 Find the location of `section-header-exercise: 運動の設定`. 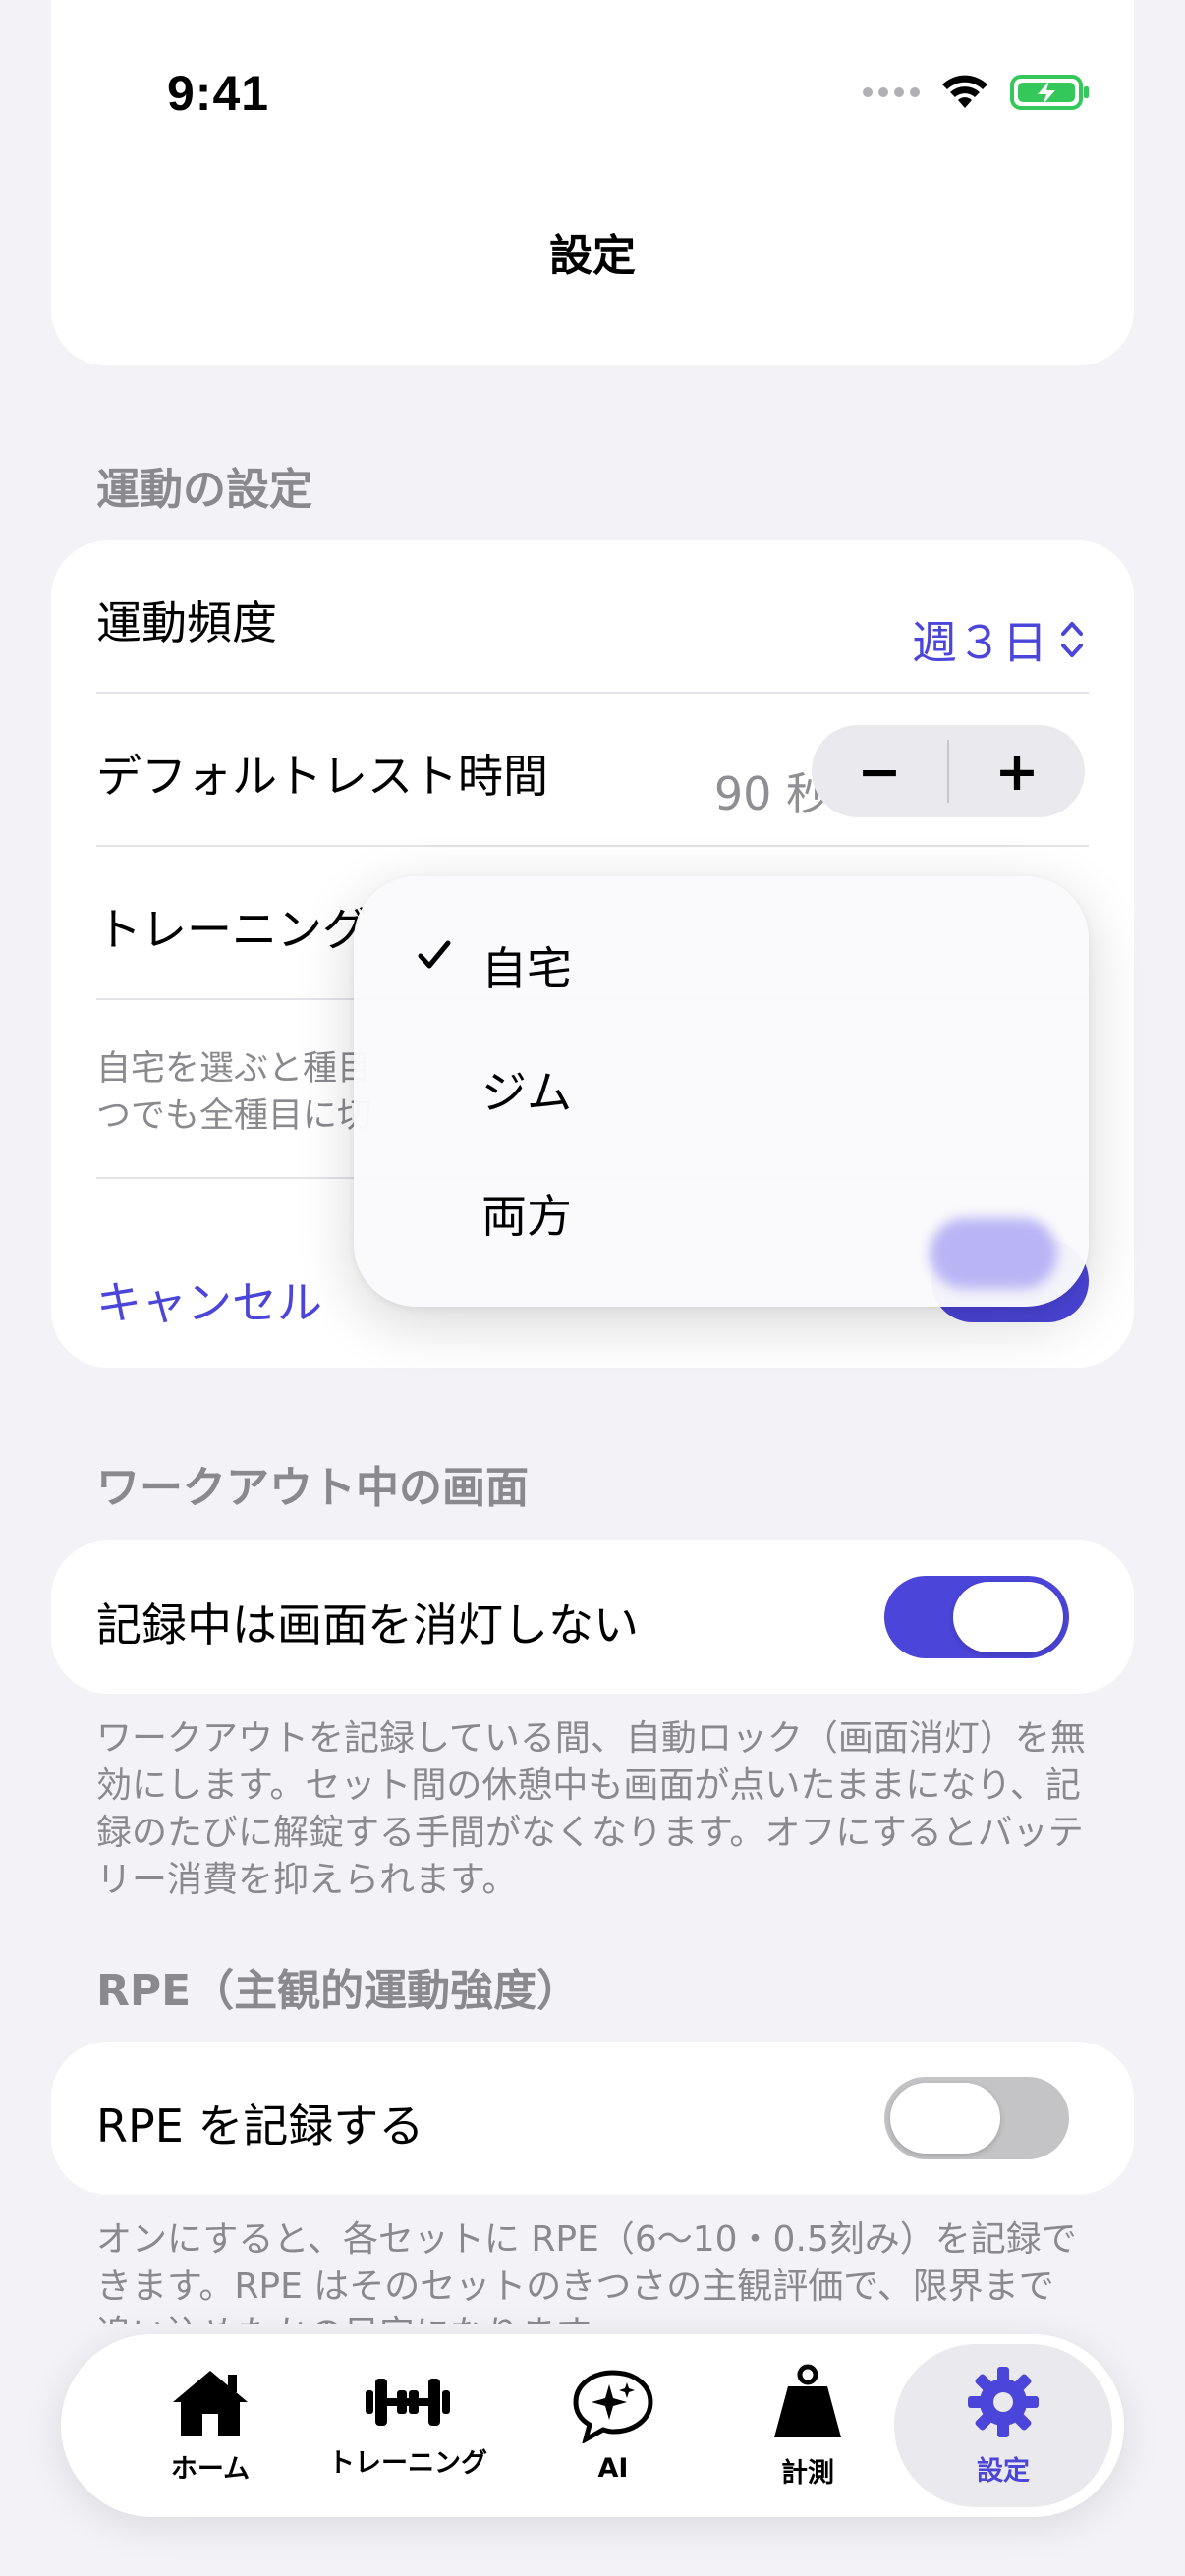

section-header-exercise: 運動の設定 is located at coordinates (204, 490).